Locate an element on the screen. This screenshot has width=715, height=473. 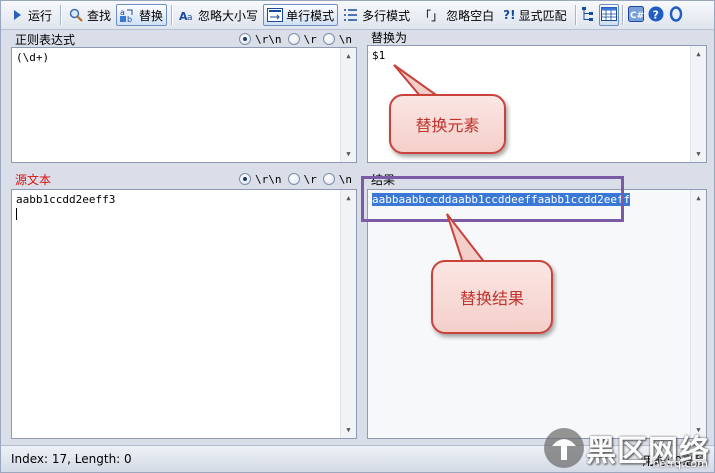
ring-icon is located at coordinates (676, 15).